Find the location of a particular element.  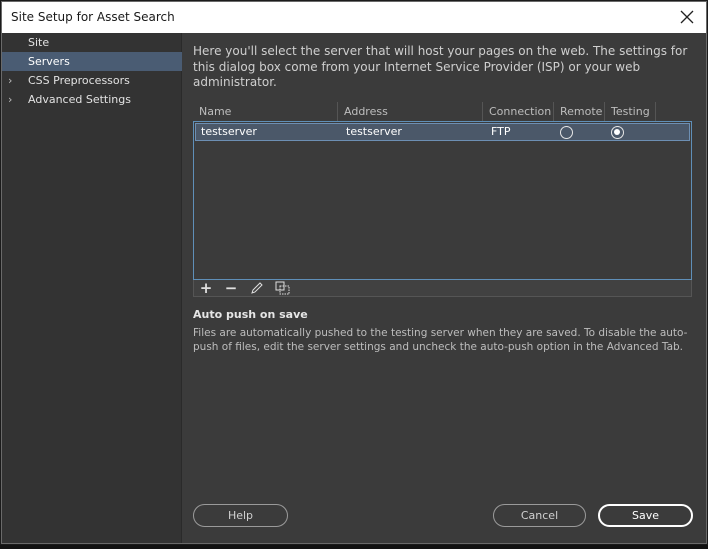

title-bar: Site Setup for Asset Search is located at coordinates (354, 17).